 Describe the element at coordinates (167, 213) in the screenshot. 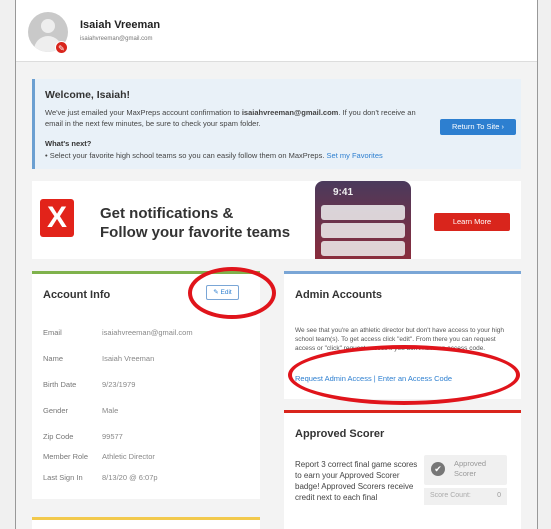

I see `banner-line-1: Get notifications &` at that location.